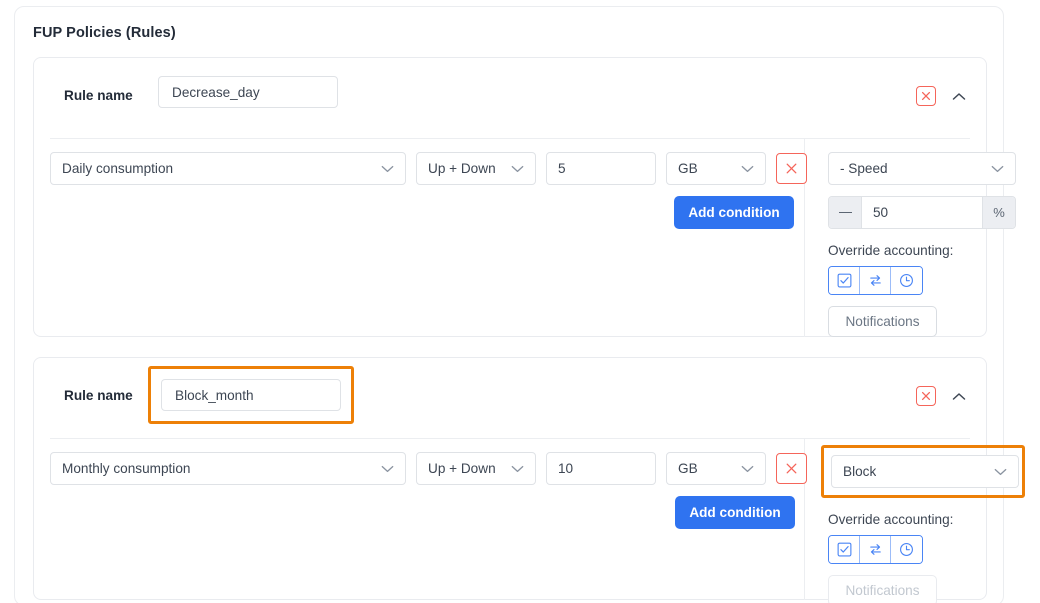  I want to click on condition-metric-value: Monthly consumption, so click(126, 468).